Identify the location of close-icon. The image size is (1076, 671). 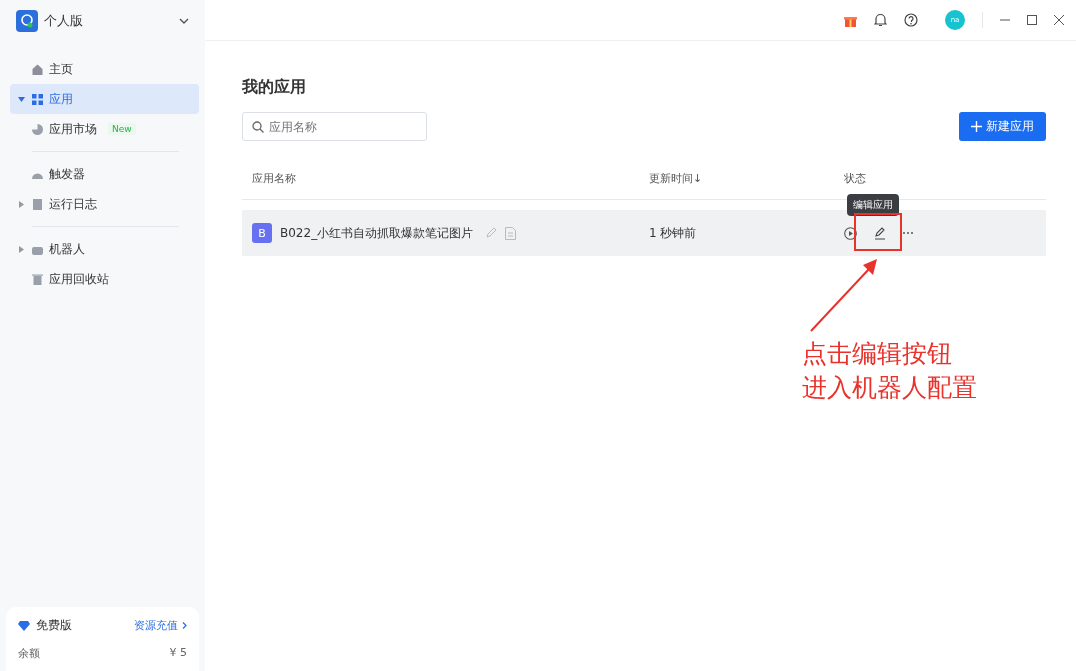
(1059, 20).